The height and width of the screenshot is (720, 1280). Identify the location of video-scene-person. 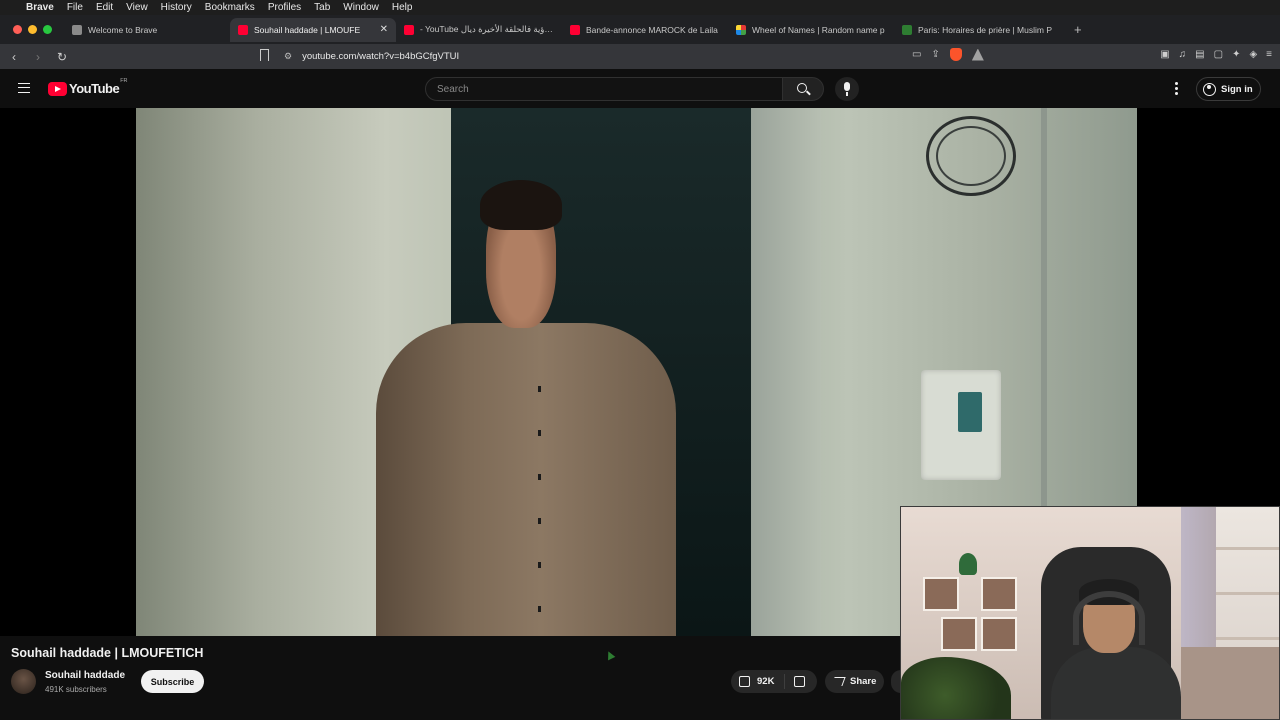
(526, 408).